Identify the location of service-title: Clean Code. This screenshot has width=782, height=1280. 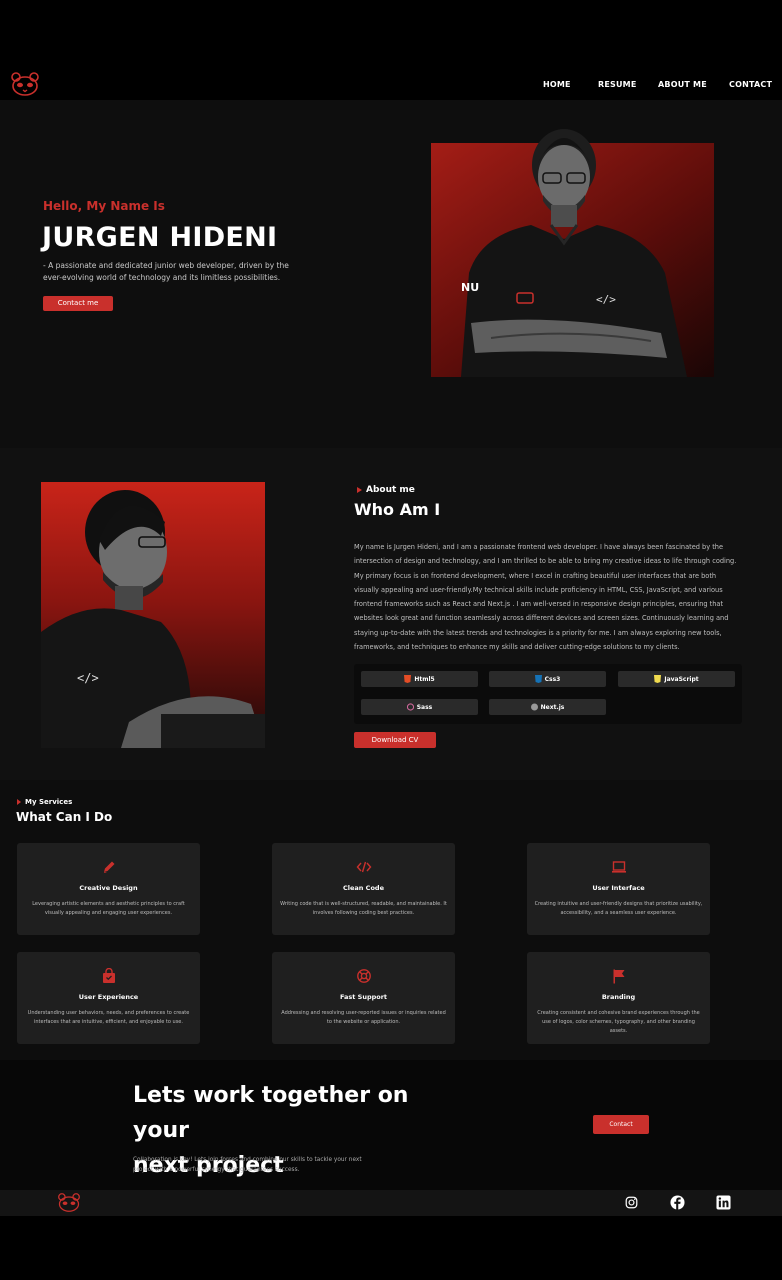
(363, 888).